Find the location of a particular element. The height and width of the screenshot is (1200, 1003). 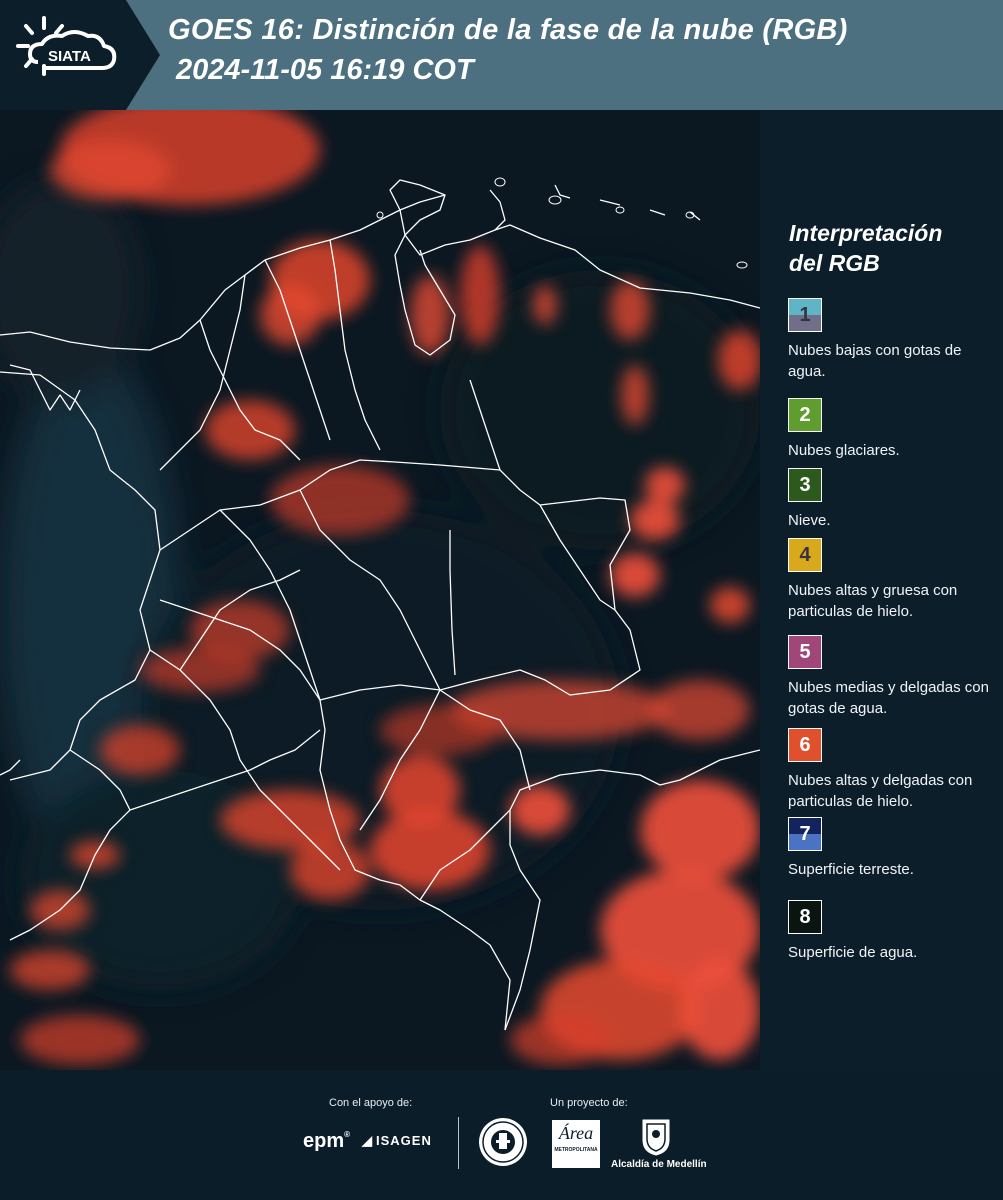

alcaldia-shield-icon is located at coordinates (656, 1137).